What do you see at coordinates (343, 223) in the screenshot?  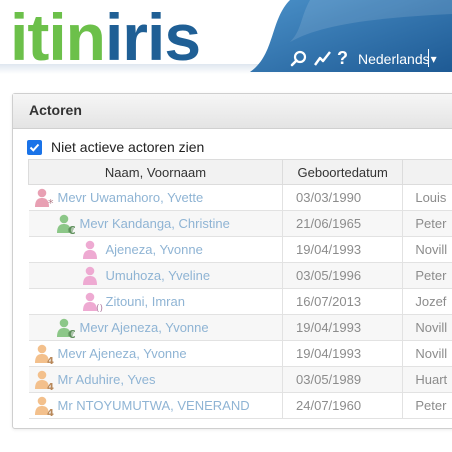 I see `birthdate-cell: 21/06/1965` at bounding box center [343, 223].